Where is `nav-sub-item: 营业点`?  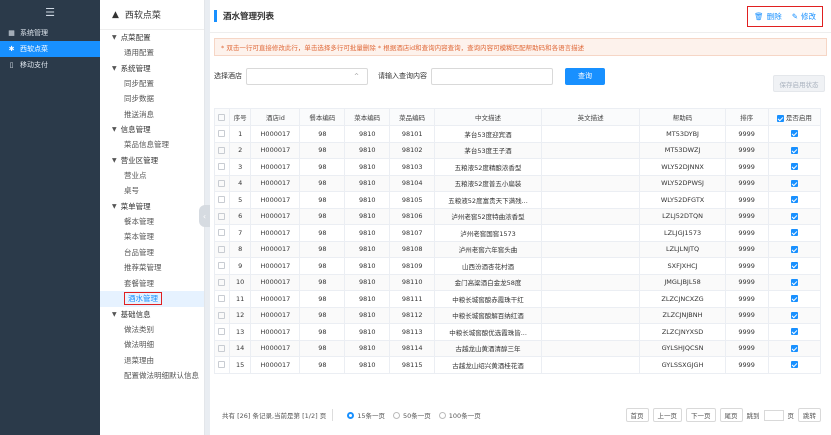
nav-sub-item: 营业点 is located at coordinates (152, 176).